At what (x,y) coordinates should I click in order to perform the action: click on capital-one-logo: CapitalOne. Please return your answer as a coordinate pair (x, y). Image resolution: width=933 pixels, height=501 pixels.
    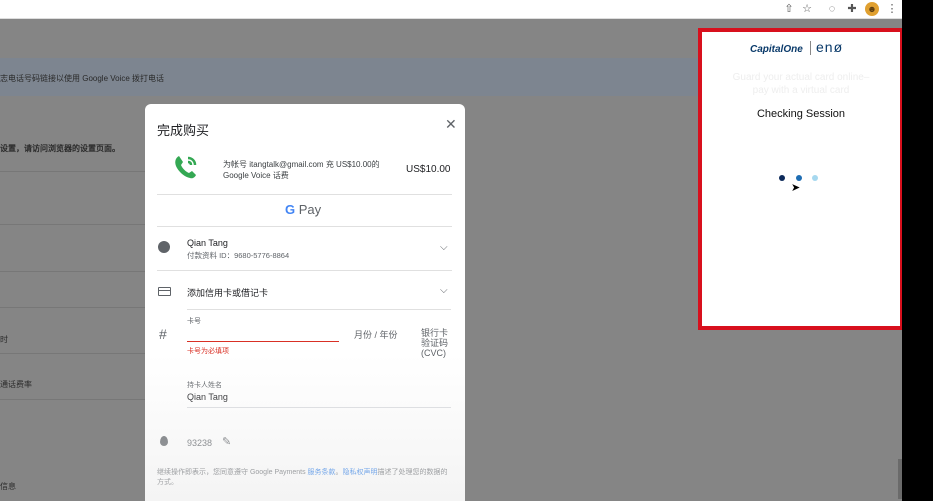
    Looking at the image, I should click on (776, 49).